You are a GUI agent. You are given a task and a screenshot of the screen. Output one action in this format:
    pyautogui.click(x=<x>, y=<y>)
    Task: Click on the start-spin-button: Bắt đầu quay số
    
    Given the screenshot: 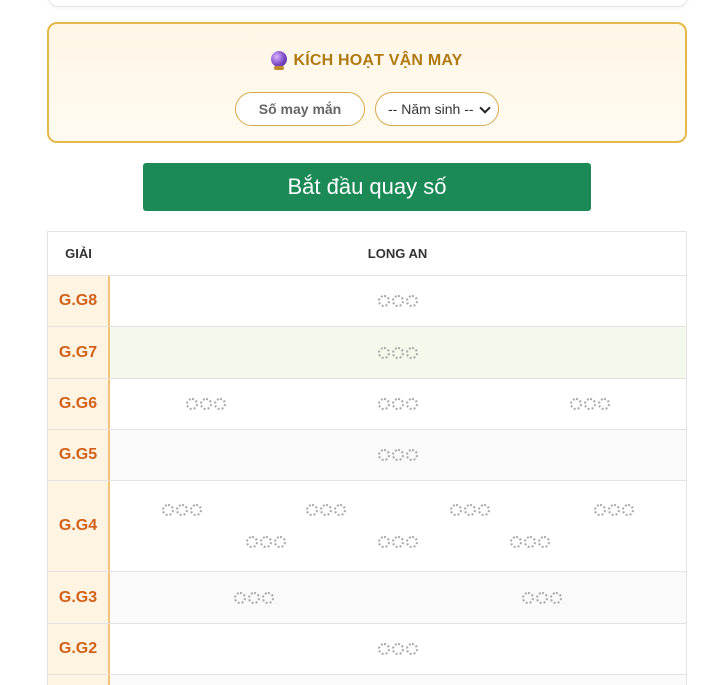 What is the action you would take?
    pyautogui.click(x=367, y=187)
    